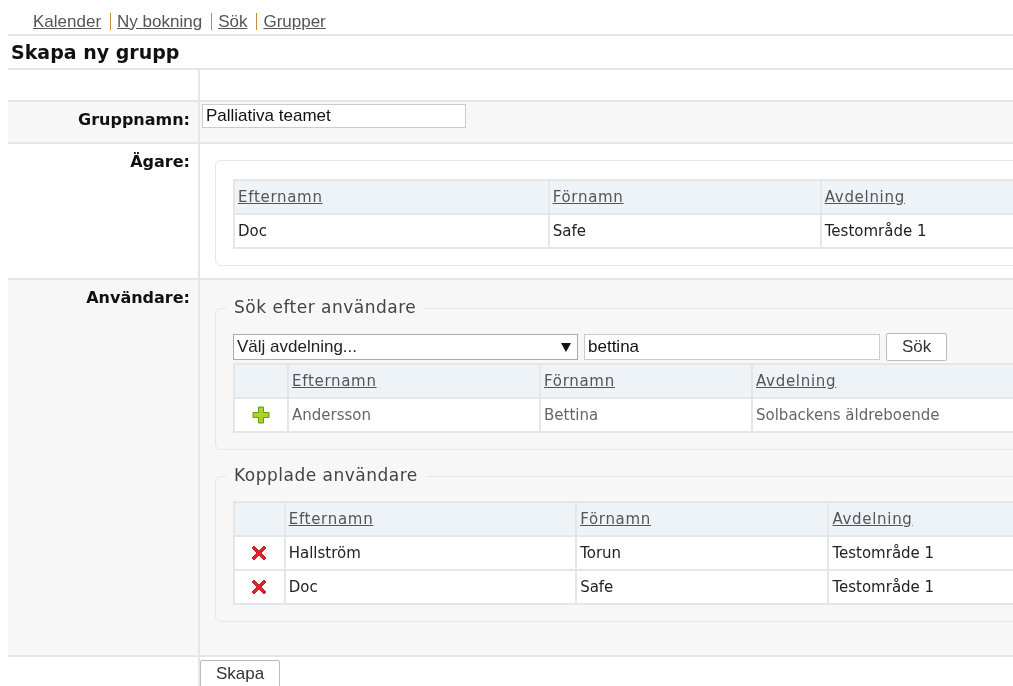 Image resolution: width=1013 pixels, height=686 pixels. I want to click on section-legend: Kopplade användare, so click(326, 475).